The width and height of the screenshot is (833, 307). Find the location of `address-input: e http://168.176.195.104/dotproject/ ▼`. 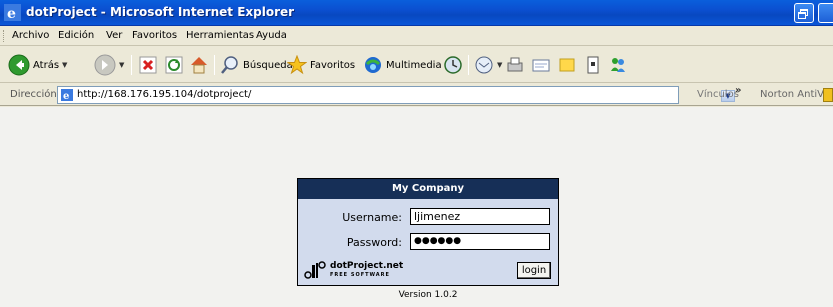

address-input: e http://168.176.195.104/dotproject/ ▼ is located at coordinates (396, 95).